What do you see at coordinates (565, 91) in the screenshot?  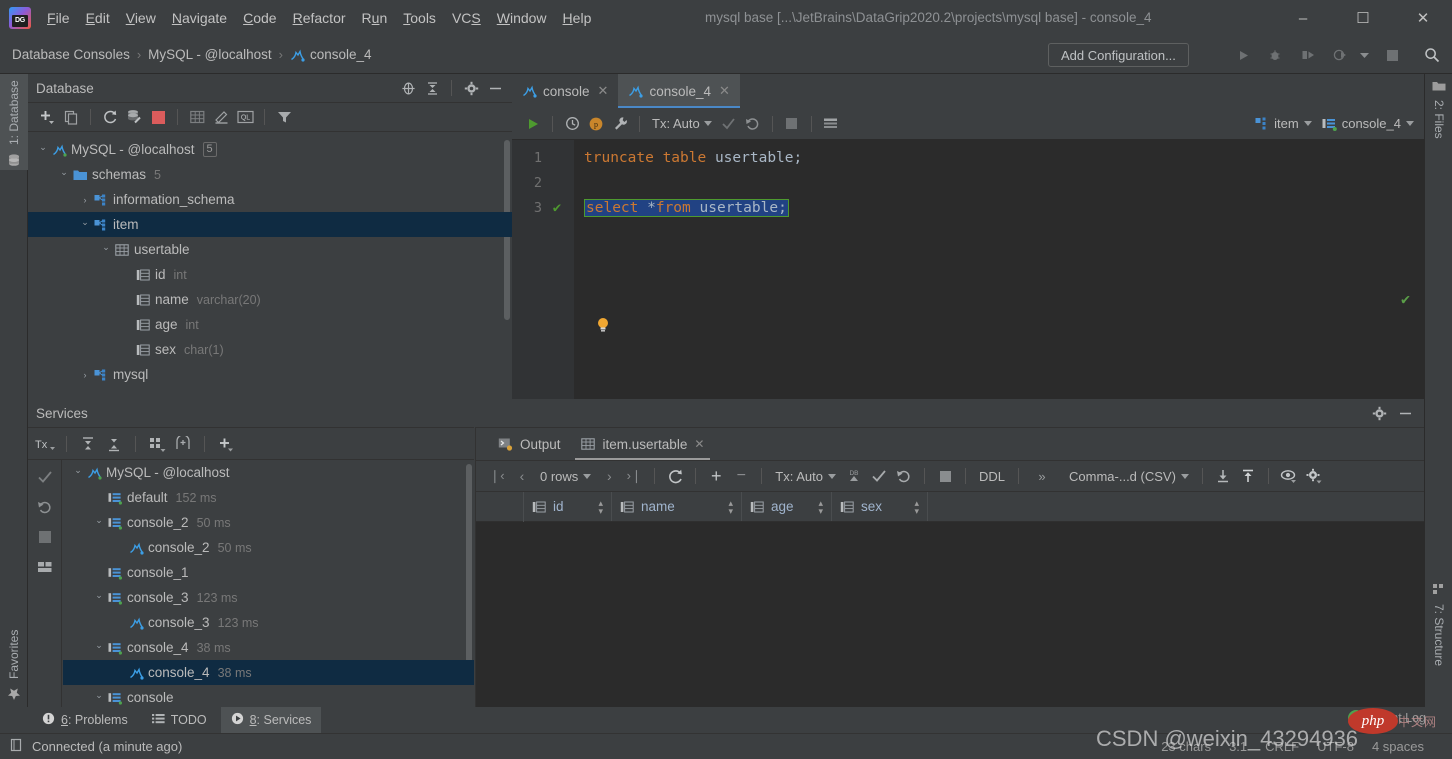 I see `editor-tab-console: console ✕` at bounding box center [565, 91].